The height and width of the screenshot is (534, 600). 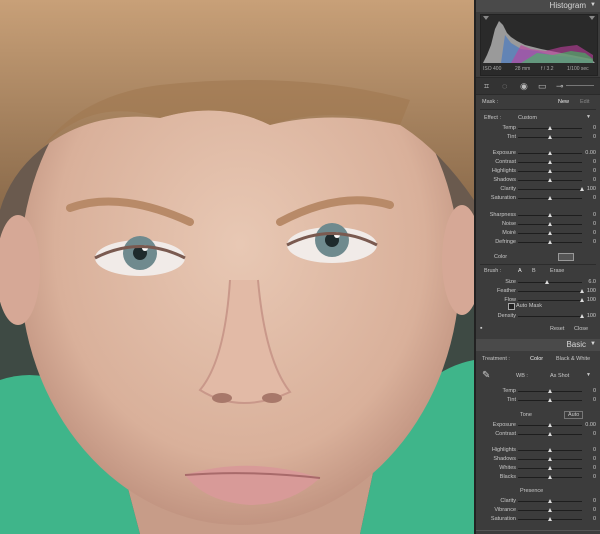 I want to click on color-swatch, so click(x=566, y=257).